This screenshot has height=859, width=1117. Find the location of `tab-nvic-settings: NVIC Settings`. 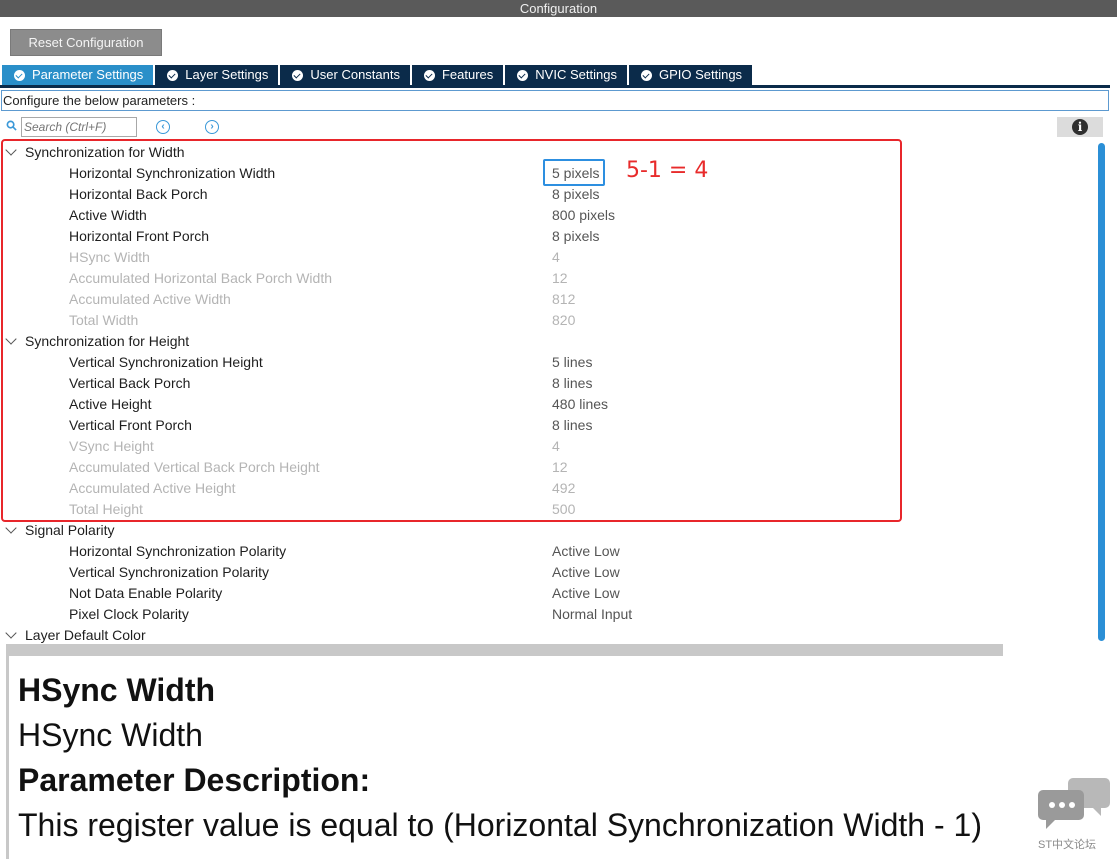

tab-nvic-settings: NVIC Settings is located at coordinates (566, 75).